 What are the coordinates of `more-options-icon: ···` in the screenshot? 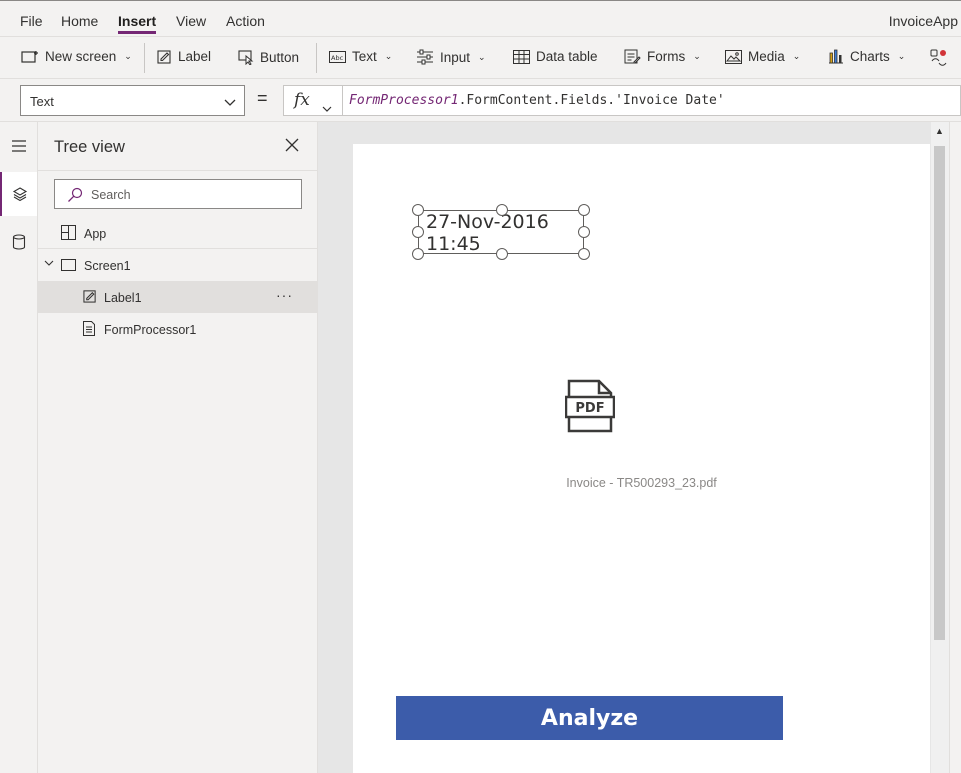 It's located at (284, 295).